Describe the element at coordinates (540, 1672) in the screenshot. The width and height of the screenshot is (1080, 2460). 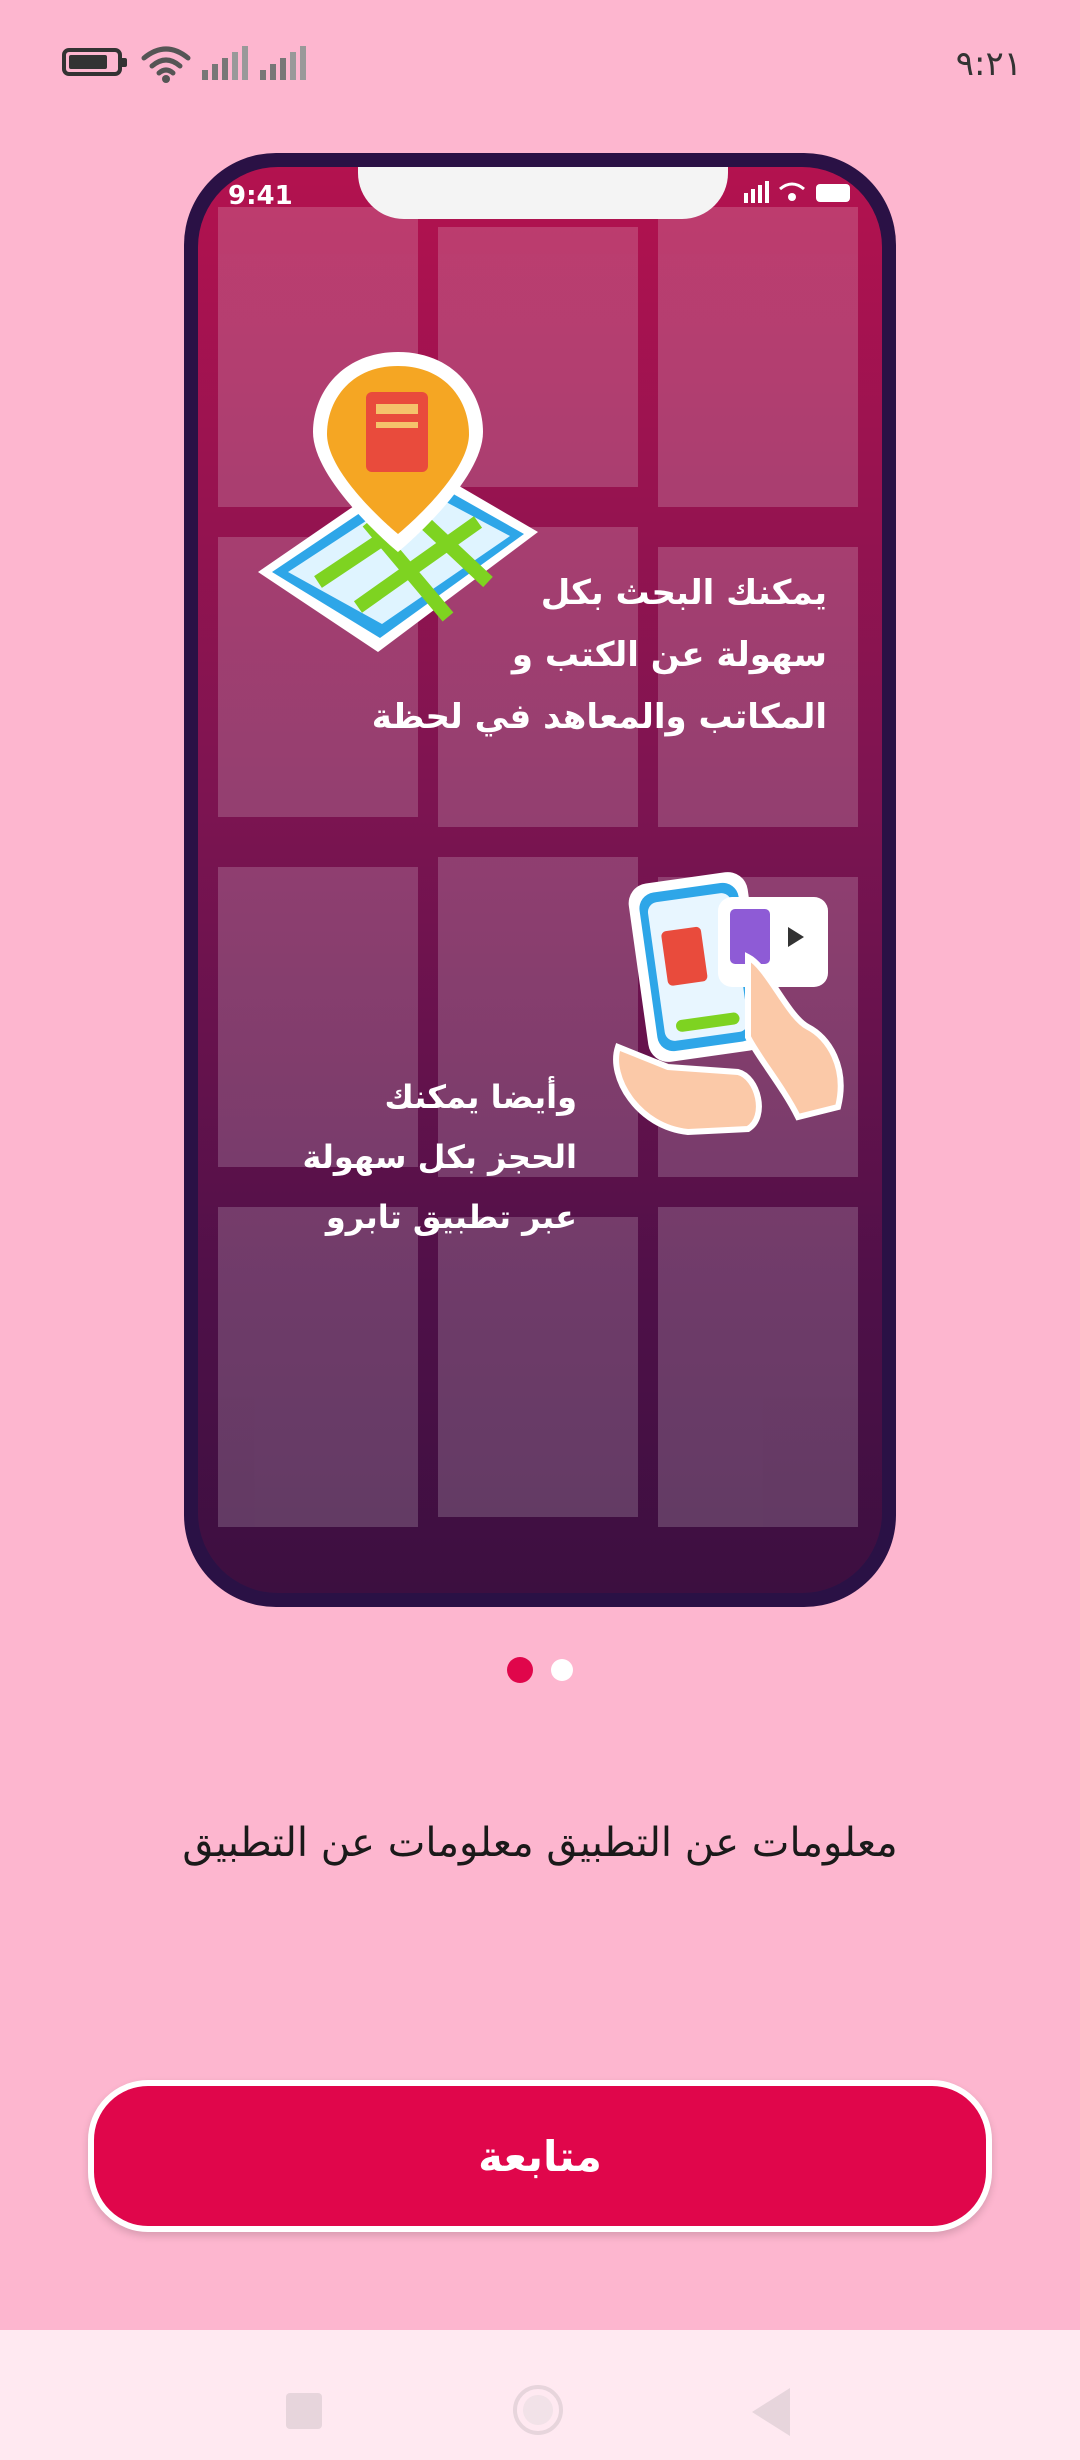
I see `pagination-dots` at that location.